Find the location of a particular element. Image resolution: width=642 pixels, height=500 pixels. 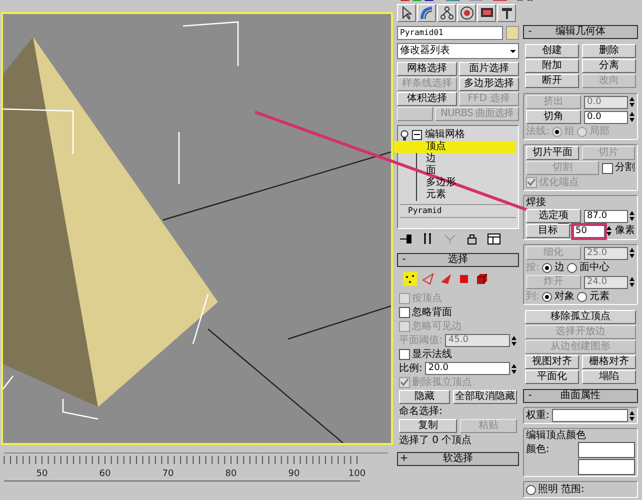

tool-button: 塌陷 is located at coordinates (609, 377).